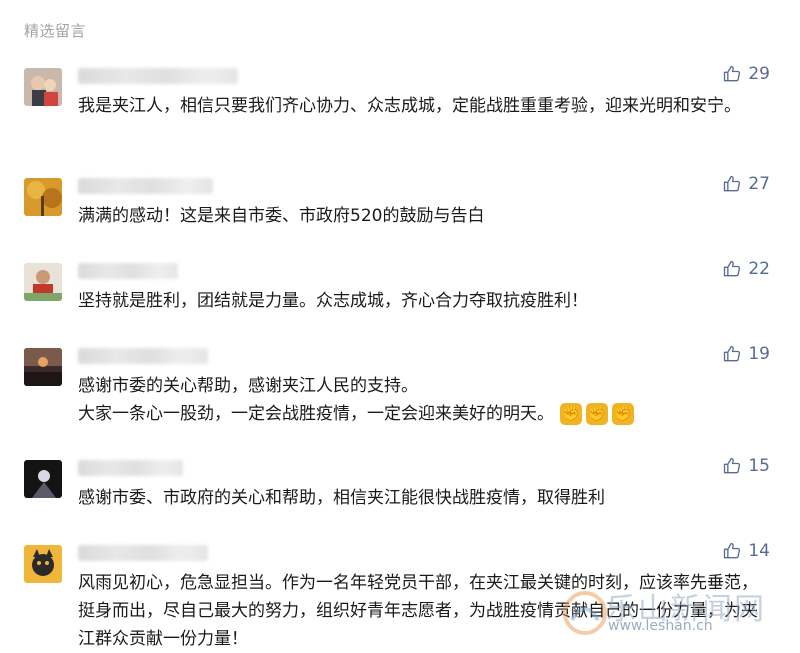 The width and height of the screenshot is (800, 653). I want to click on like-count: 29, so click(759, 74).